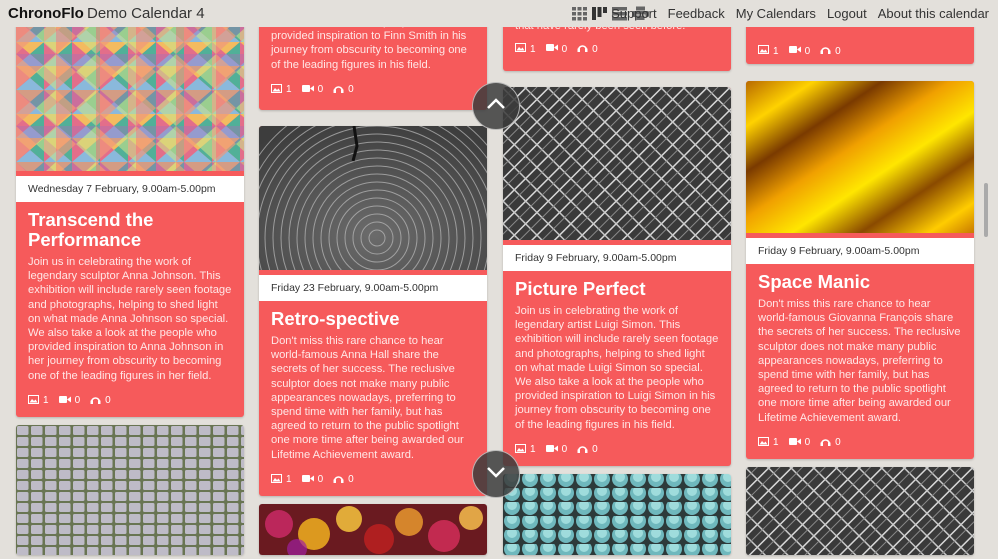 The image size is (998, 559). I want to click on chevron-up-icon, so click(496, 106).